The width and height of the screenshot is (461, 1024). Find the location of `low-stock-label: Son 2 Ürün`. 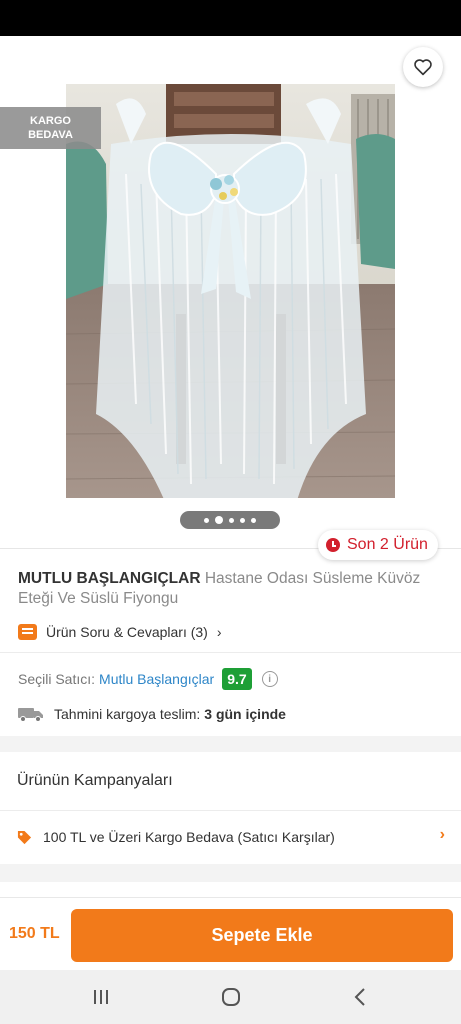

low-stock-label: Son 2 Ürün is located at coordinates (387, 544).